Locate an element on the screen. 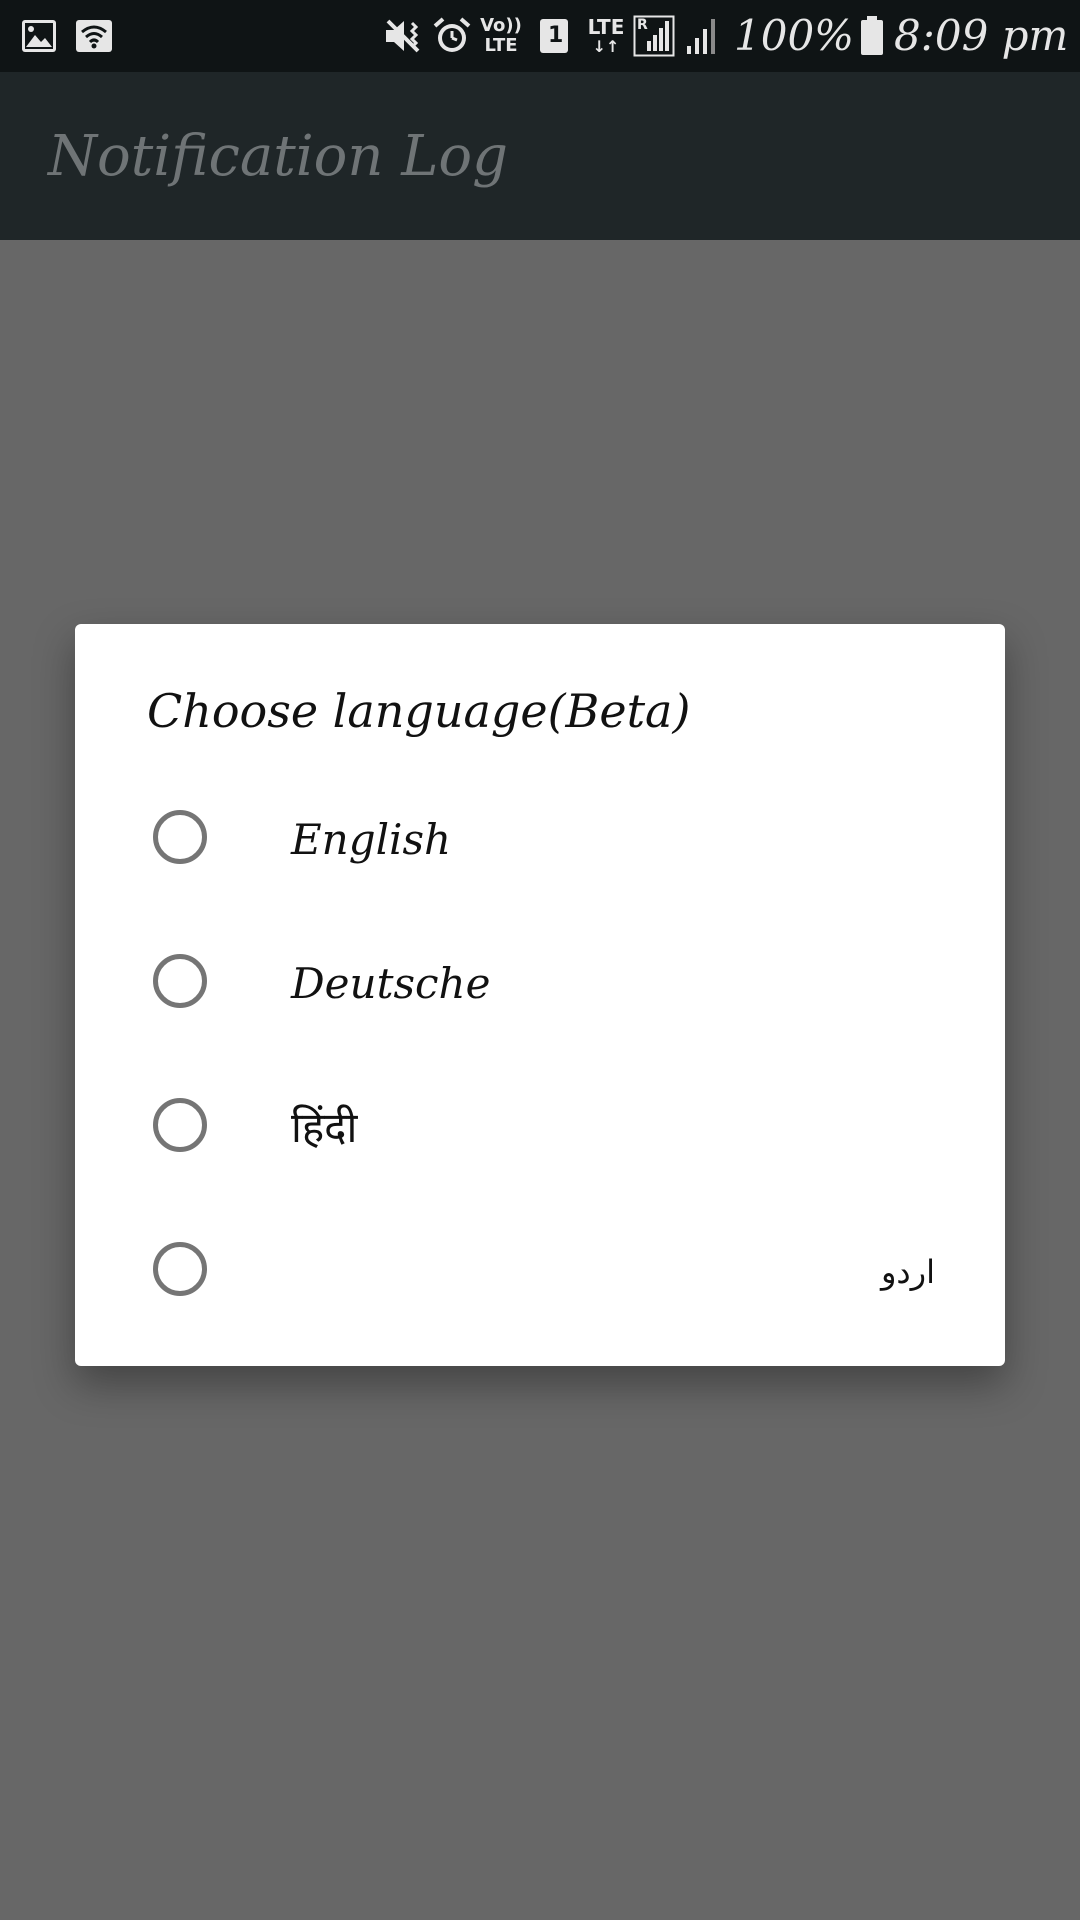  language-option-hindi: हिंदी is located at coordinates (540, 1128).